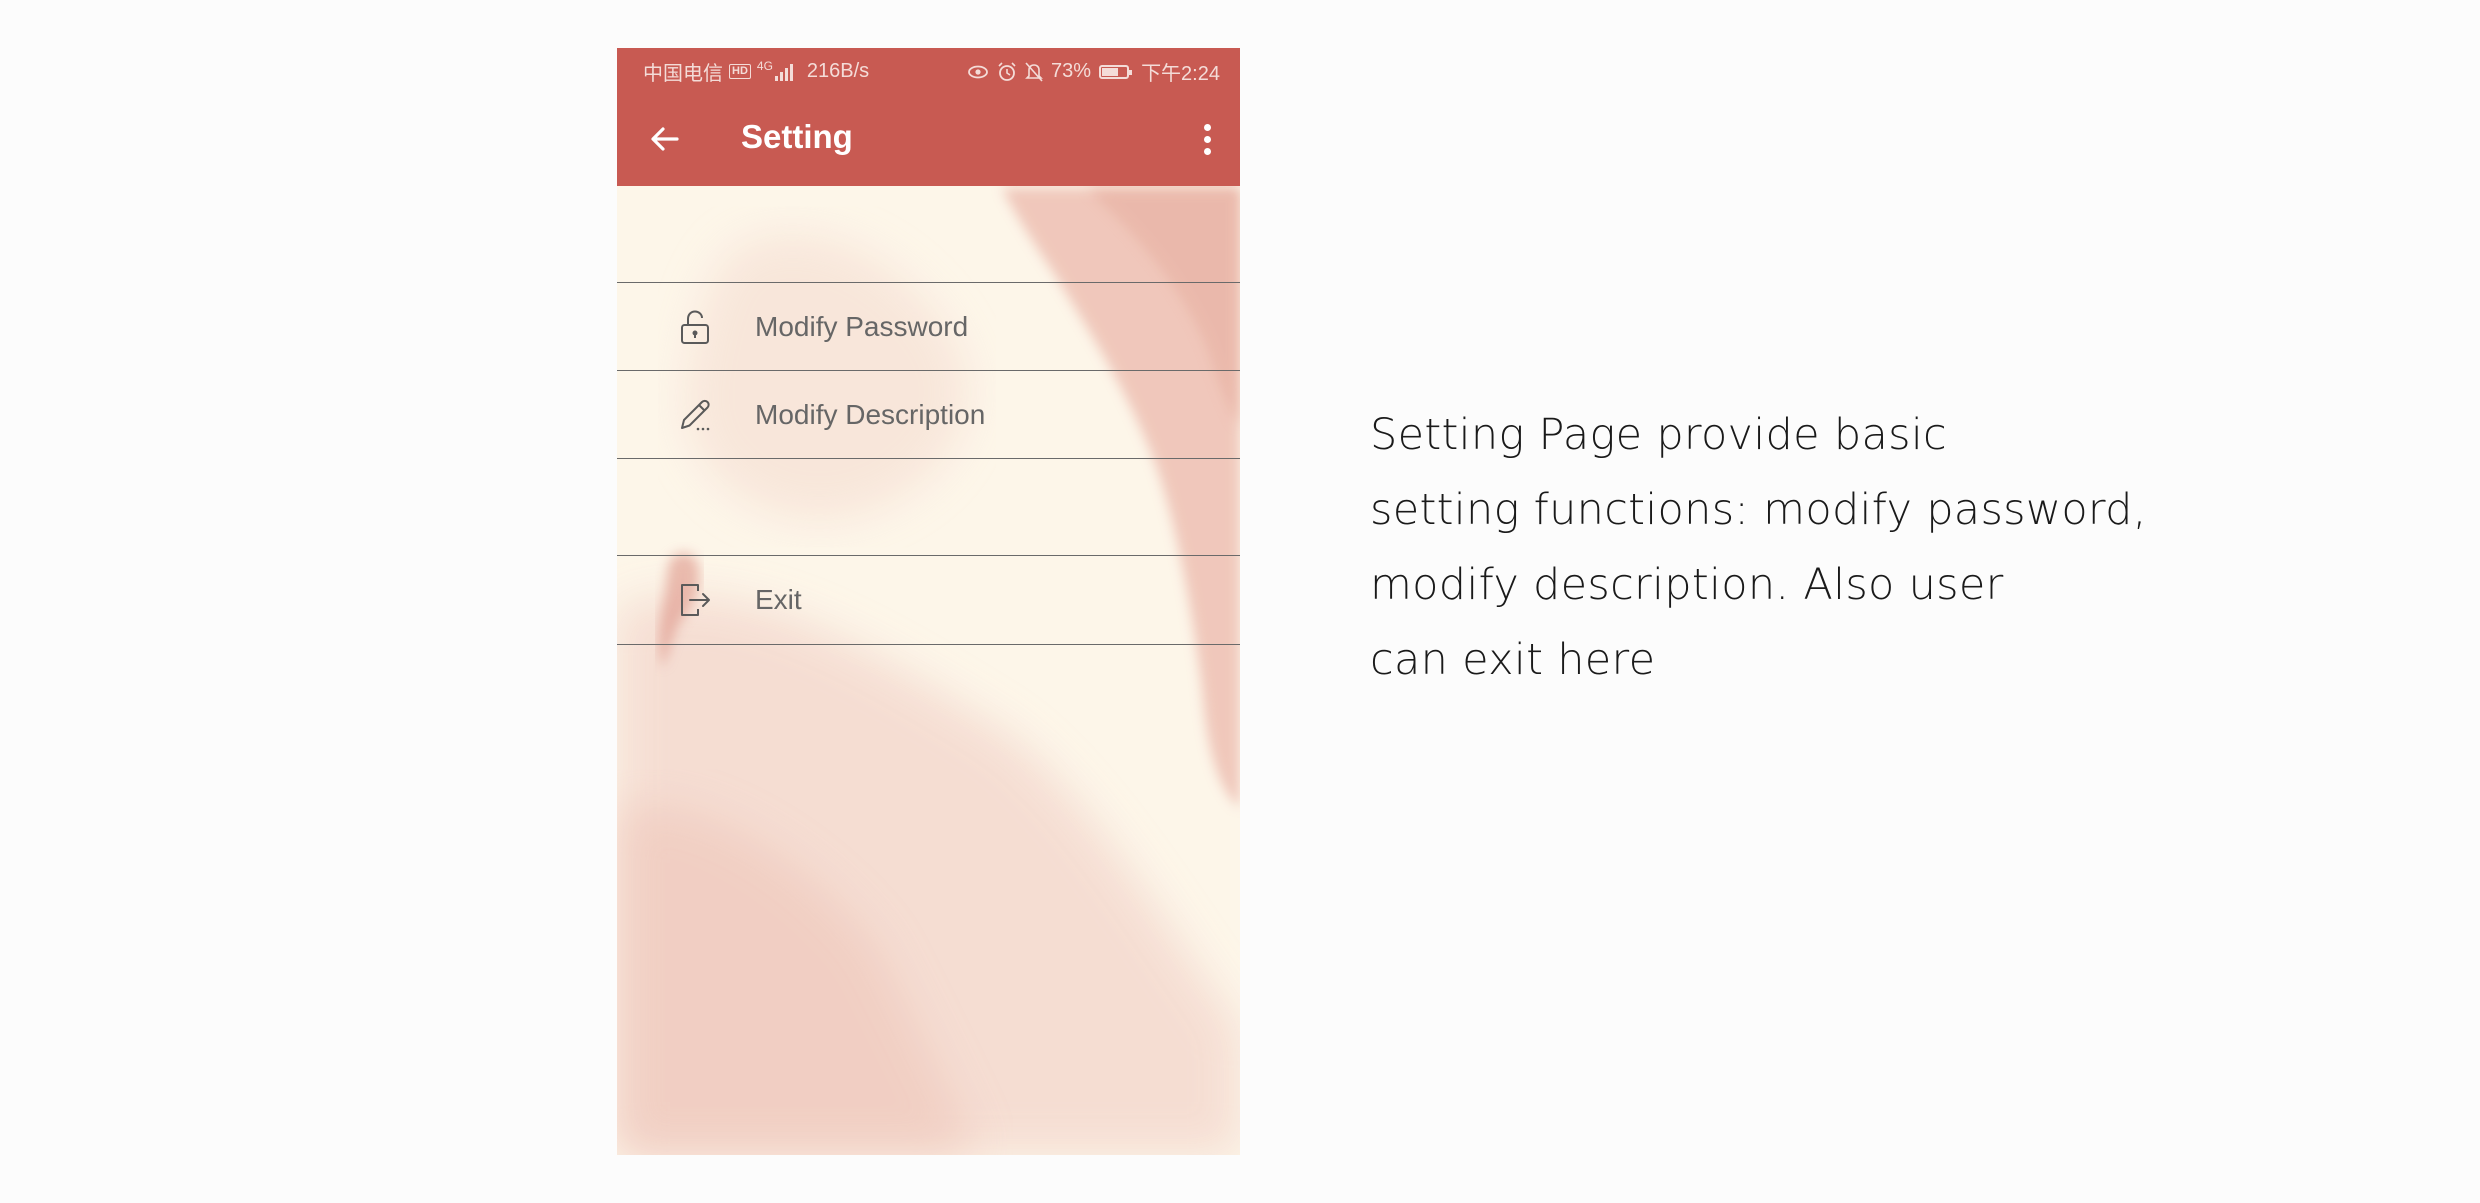  Describe the element at coordinates (978, 71) in the screenshot. I see `eye-icon` at that location.